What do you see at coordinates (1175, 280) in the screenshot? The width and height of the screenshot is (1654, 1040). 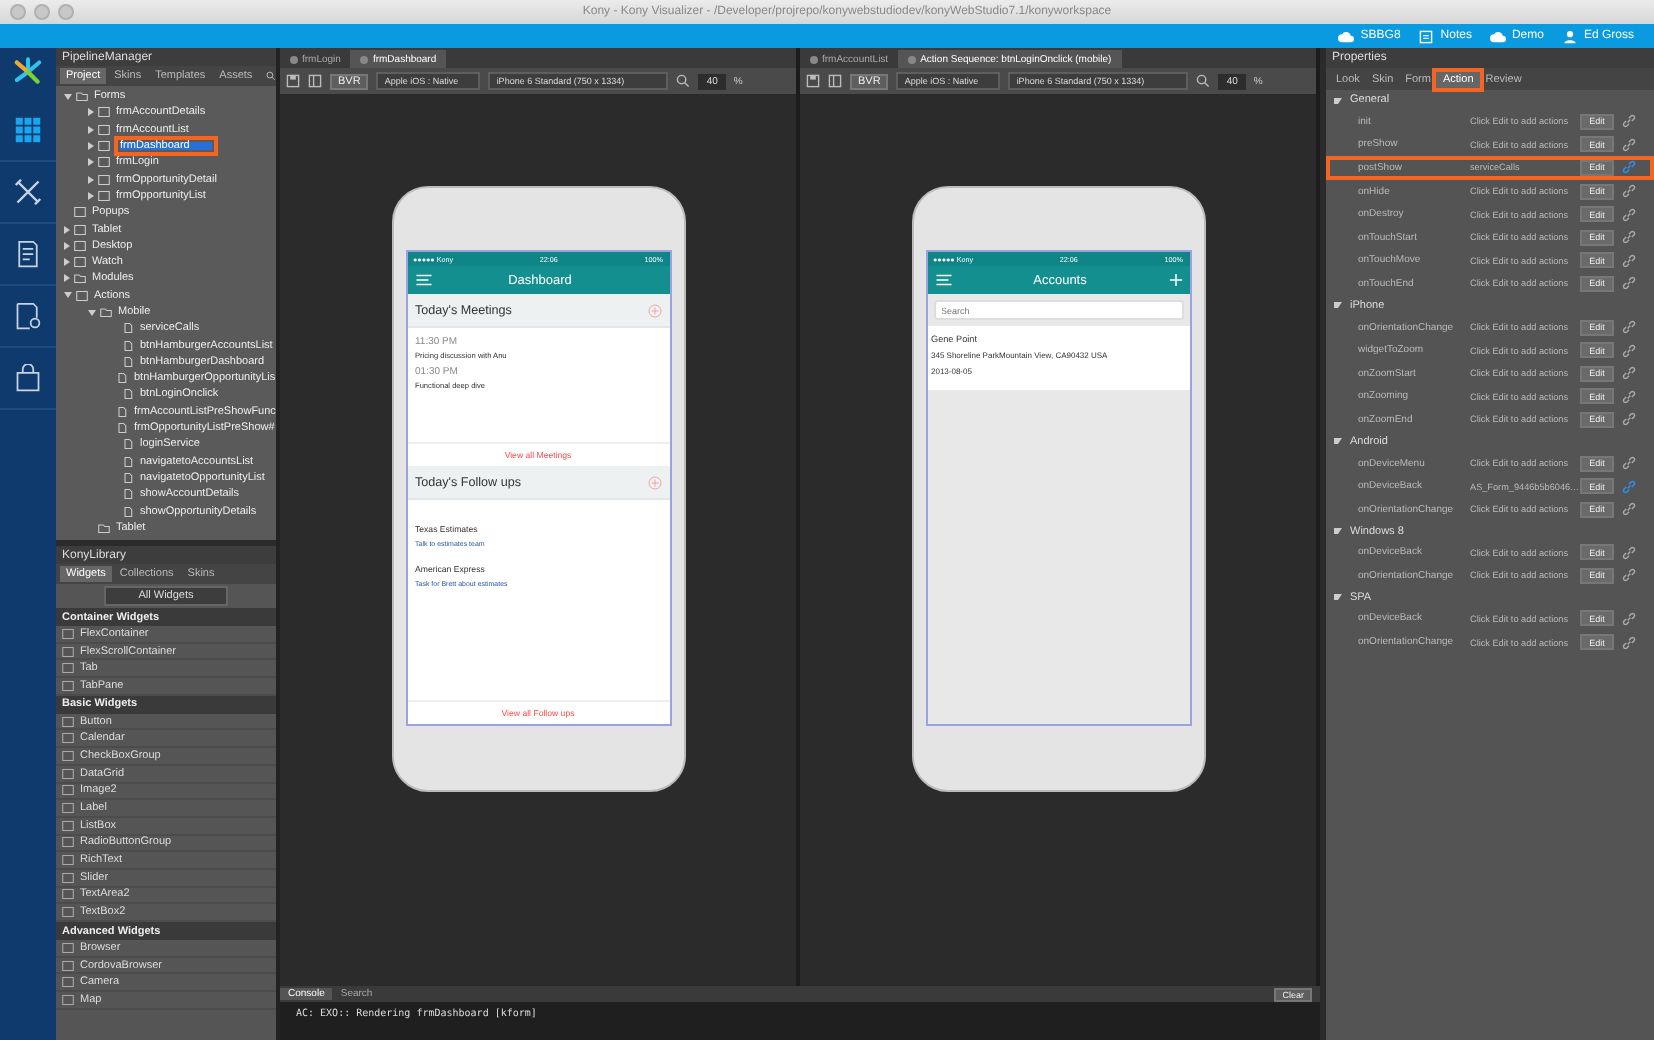 I see `add-icon` at bounding box center [1175, 280].